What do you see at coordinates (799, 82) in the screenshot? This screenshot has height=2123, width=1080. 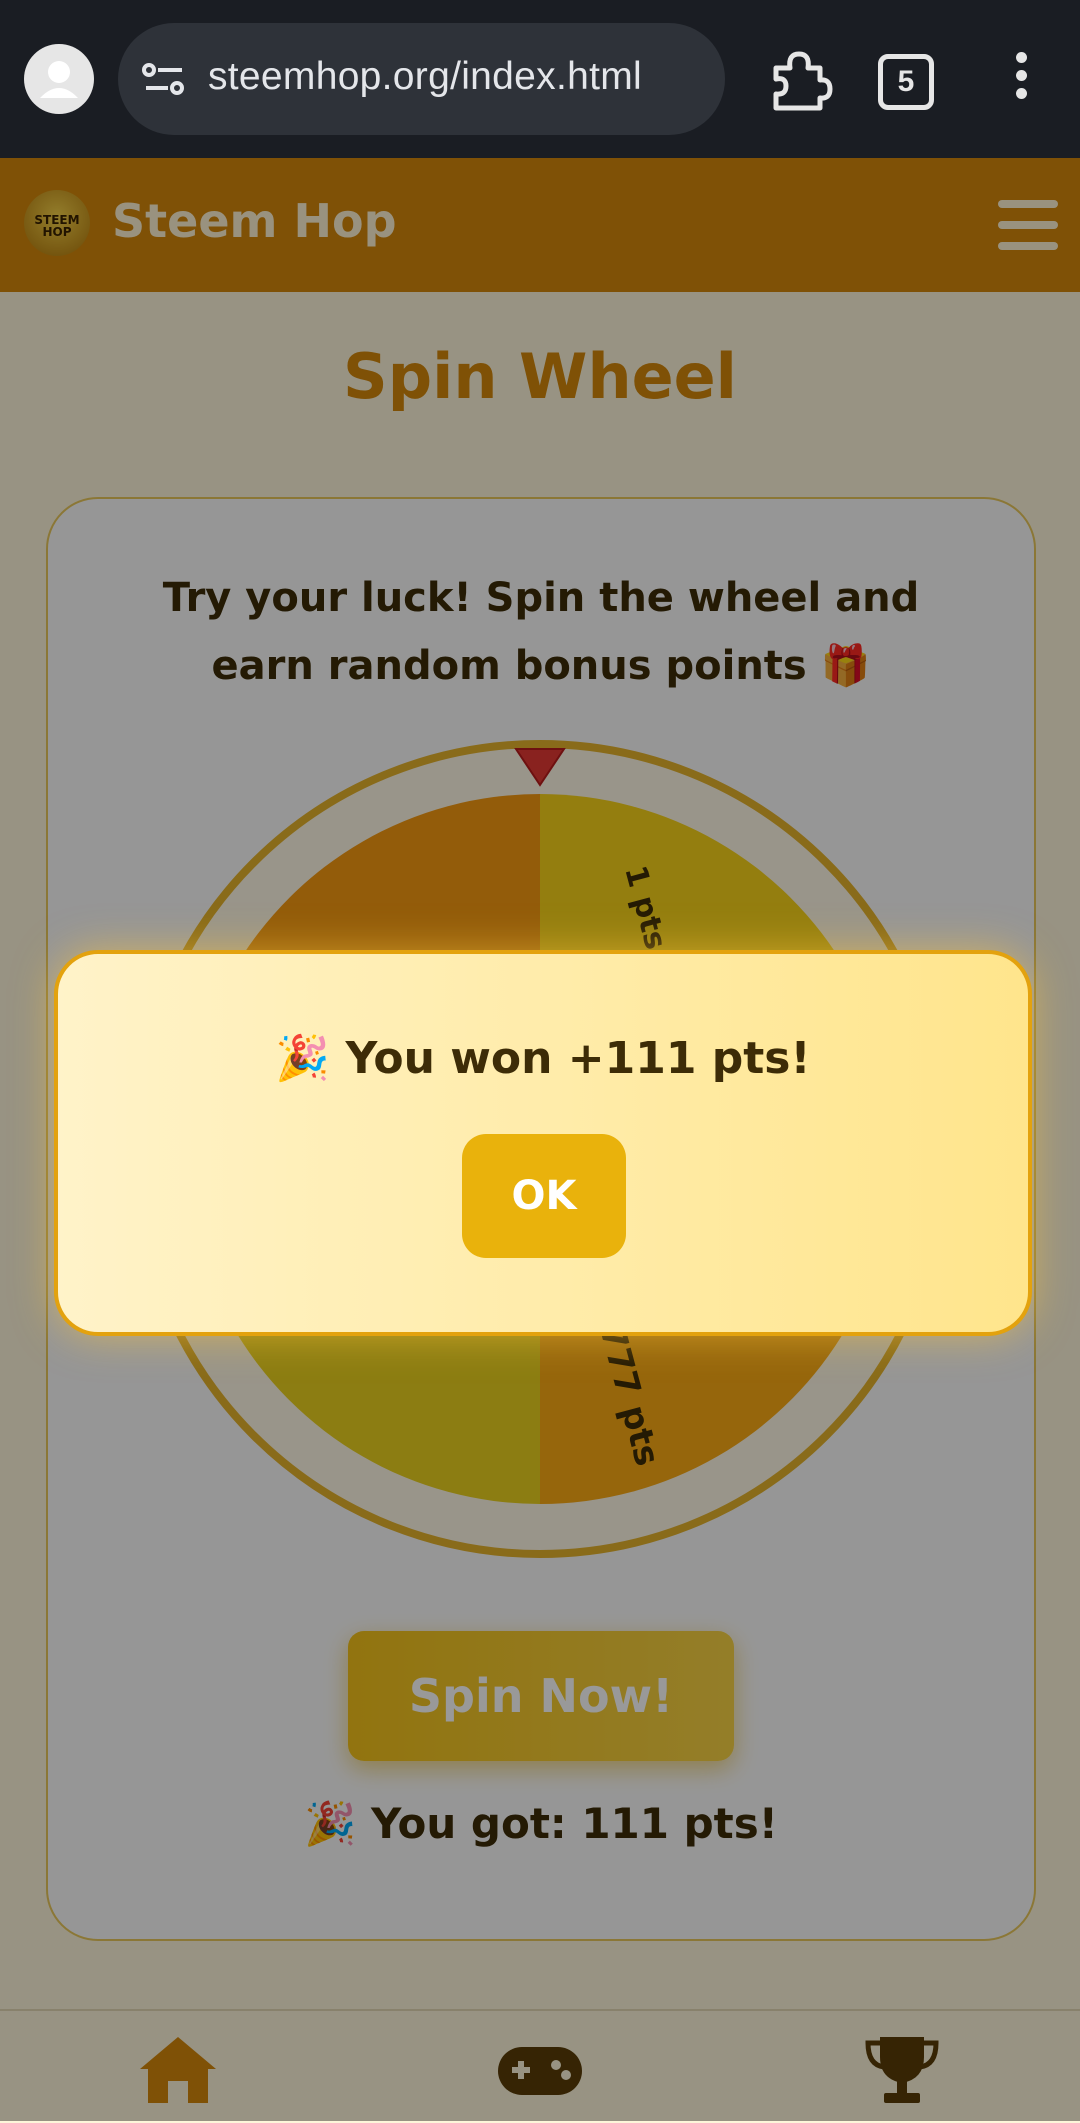 I see `puzzle-icon` at bounding box center [799, 82].